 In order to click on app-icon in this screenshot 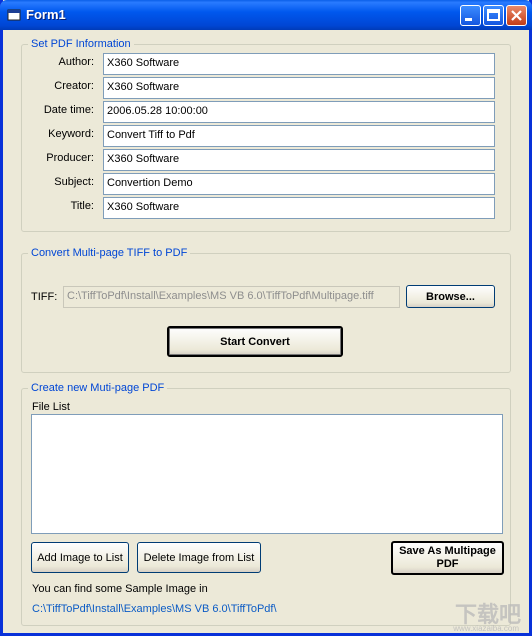, I will do `click(14, 15)`.